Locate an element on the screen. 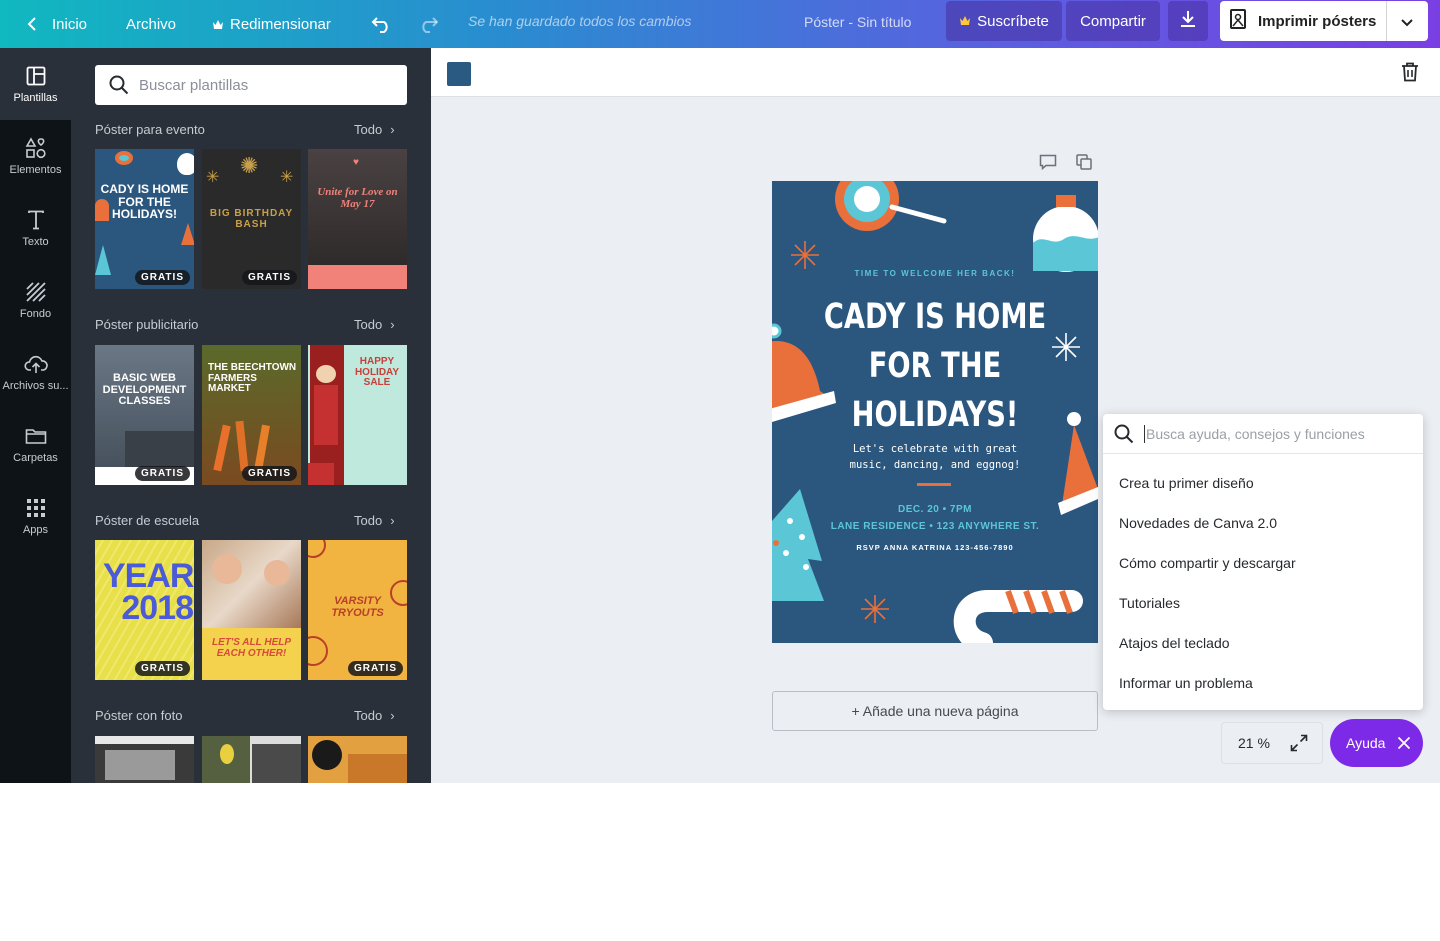 The height and width of the screenshot is (941, 1440). help-search-input: Busca ayuda, consejos y funciones is located at coordinates (1263, 434).